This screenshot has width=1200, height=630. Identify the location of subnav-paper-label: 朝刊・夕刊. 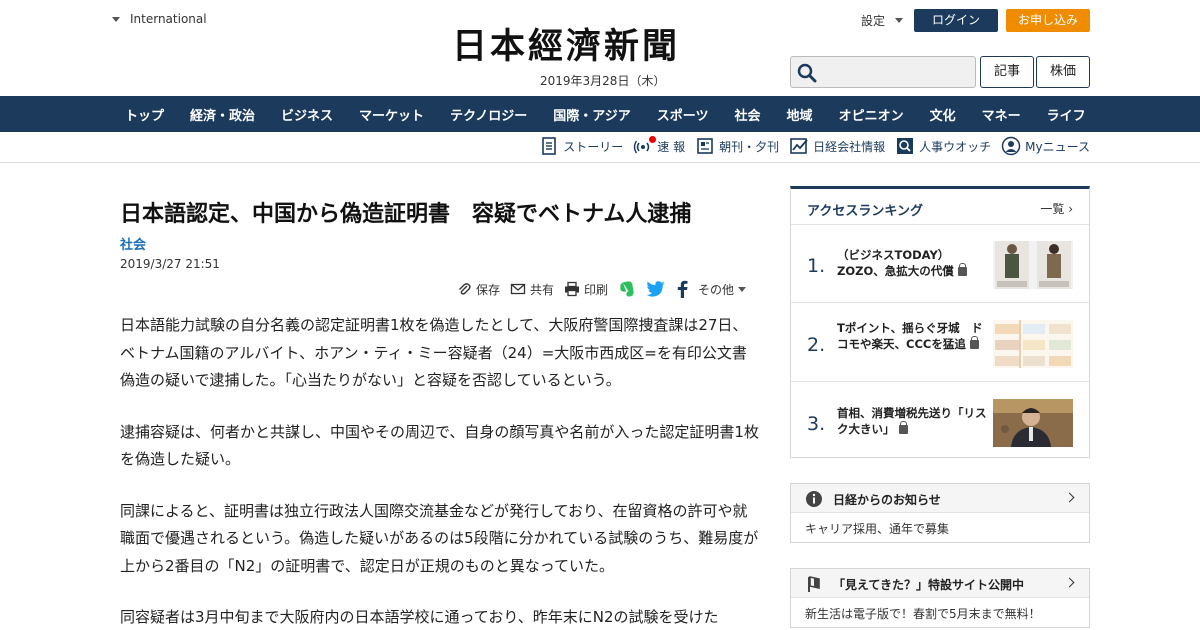
(749, 146).